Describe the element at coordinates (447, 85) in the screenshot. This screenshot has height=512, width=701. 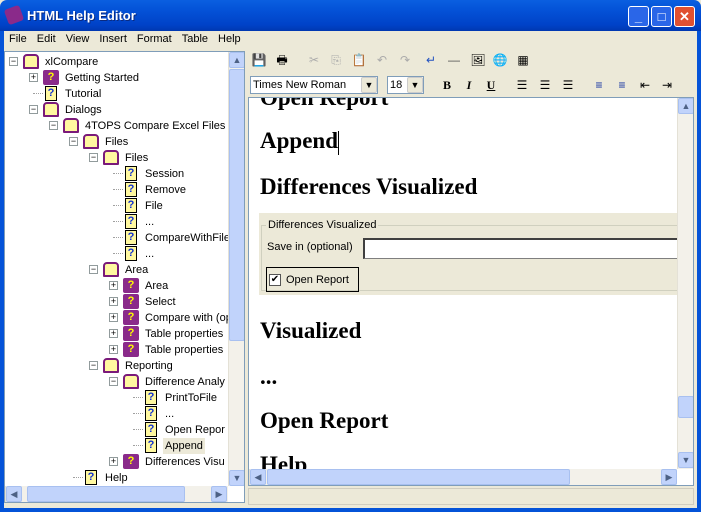
I see `bold-button: B` at that location.